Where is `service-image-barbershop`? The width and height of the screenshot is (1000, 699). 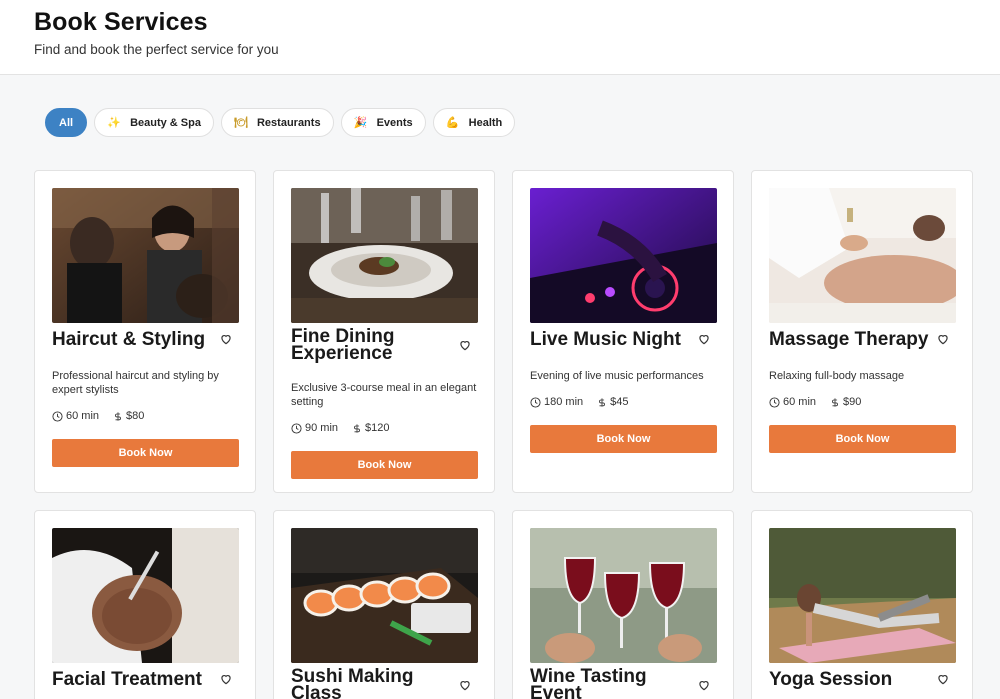 service-image-barbershop is located at coordinates (145, 255).